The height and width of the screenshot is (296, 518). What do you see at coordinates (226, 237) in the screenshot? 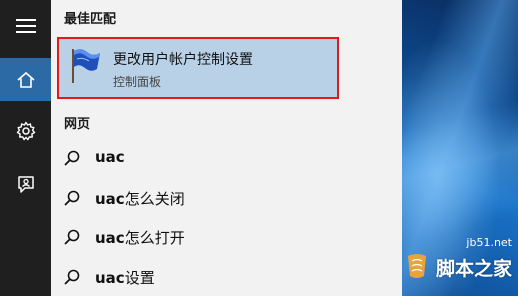
I see `web-result-item: uac怎么打开` at bounding box center [226, 237].